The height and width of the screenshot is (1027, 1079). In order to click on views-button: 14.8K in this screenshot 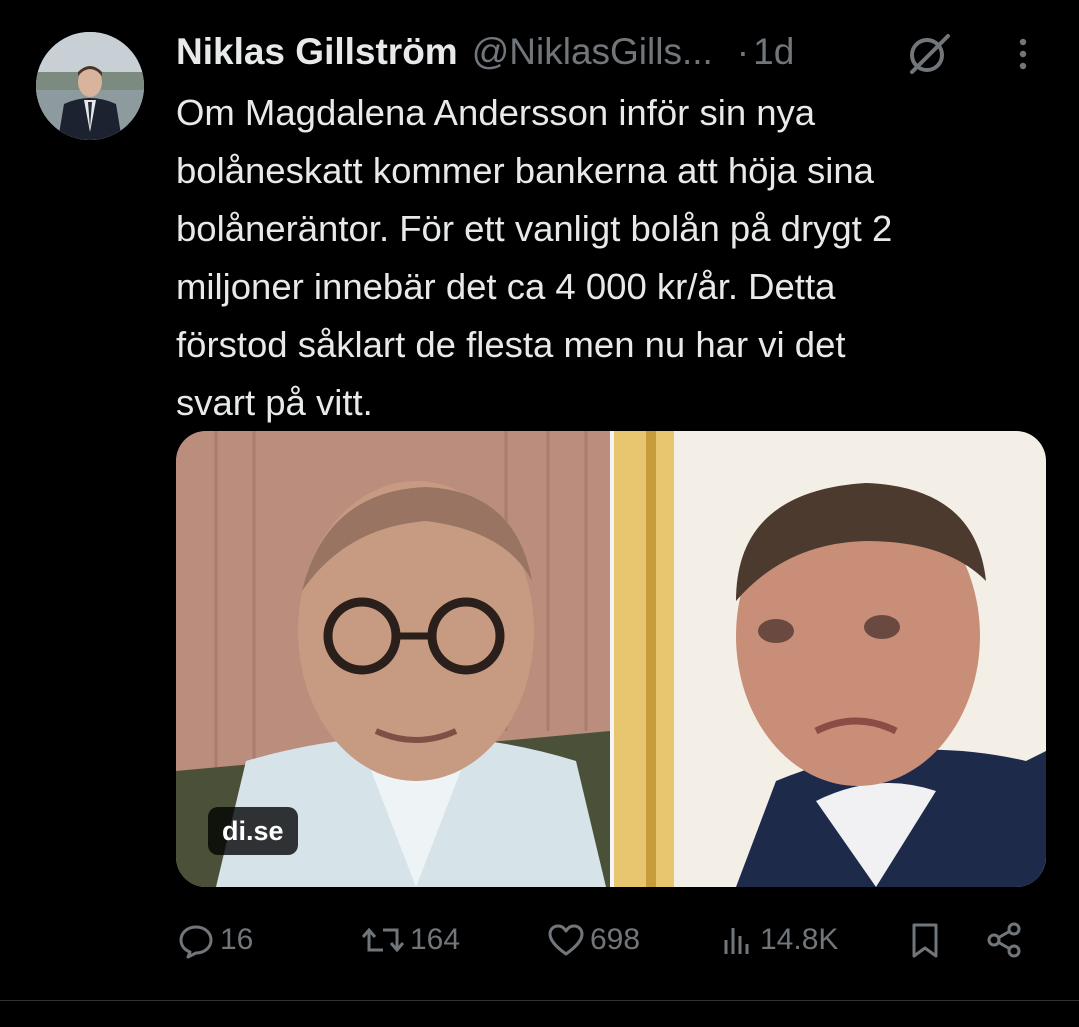, I will do `click(779, 940)`.